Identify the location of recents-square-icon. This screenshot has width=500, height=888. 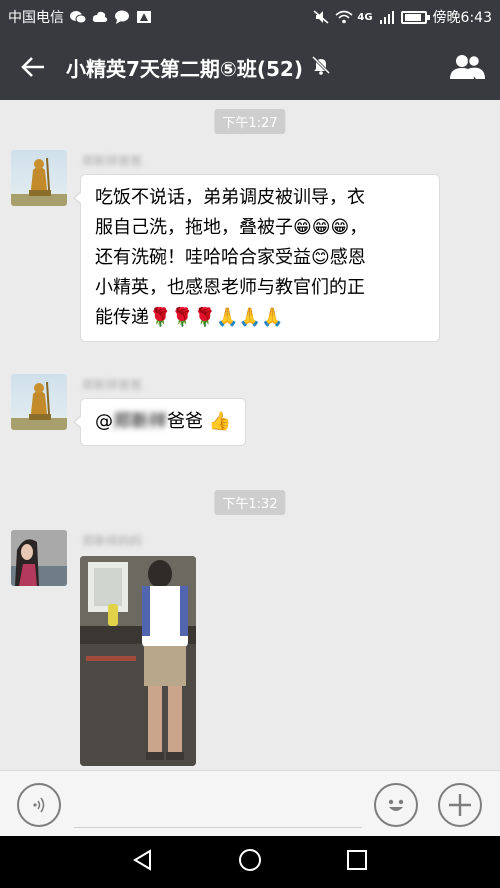
(357, 860).